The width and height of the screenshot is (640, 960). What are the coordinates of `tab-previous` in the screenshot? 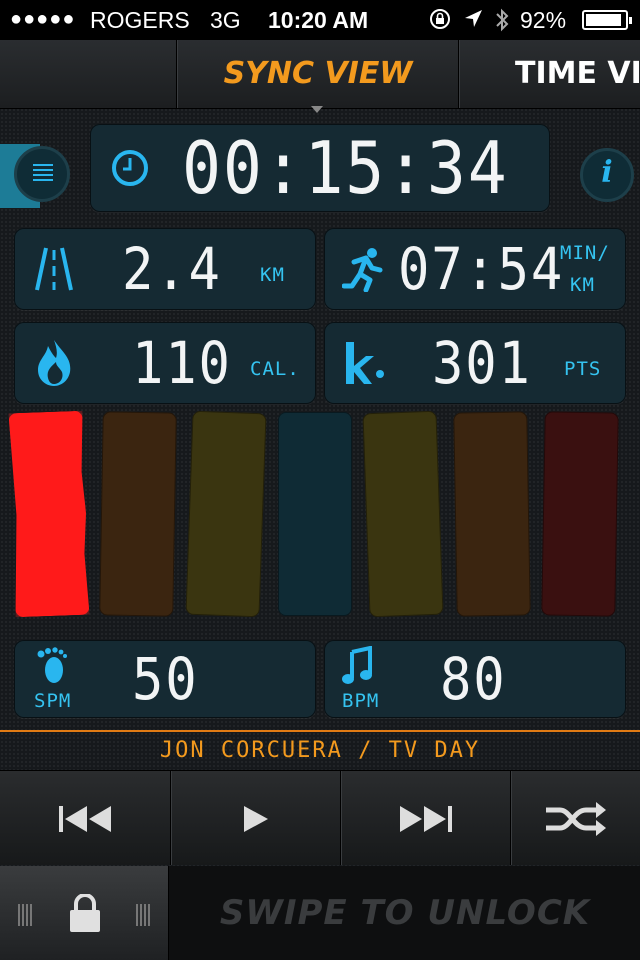 It's located at (88, 74).